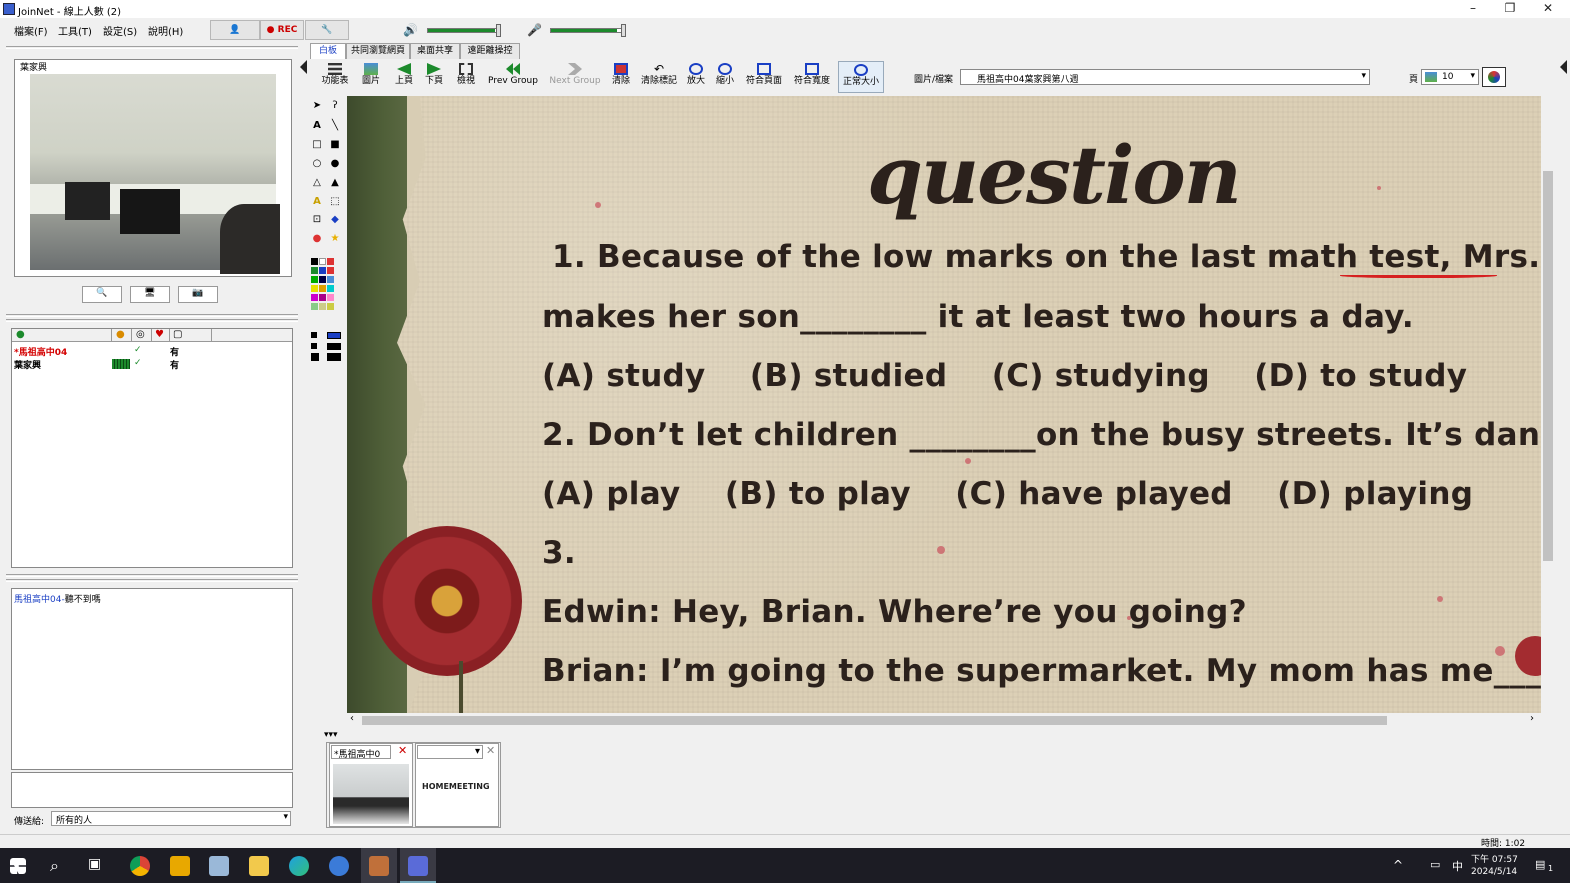 Image resolution: width=1570 pixels, height=883 pixels. Describe the element at coordinates (352, 718) in the screenshot. I see `scroll-left-icon: ‹` at that location.